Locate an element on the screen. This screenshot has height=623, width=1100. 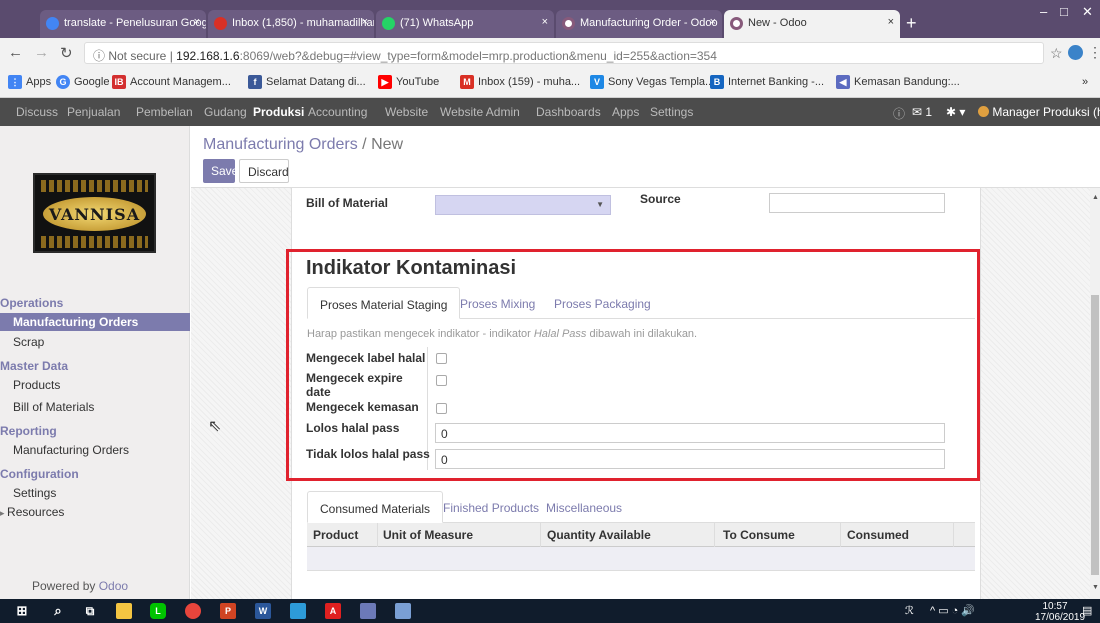
menu-penjualan: Penjualan is located at coordinates (93, 112).